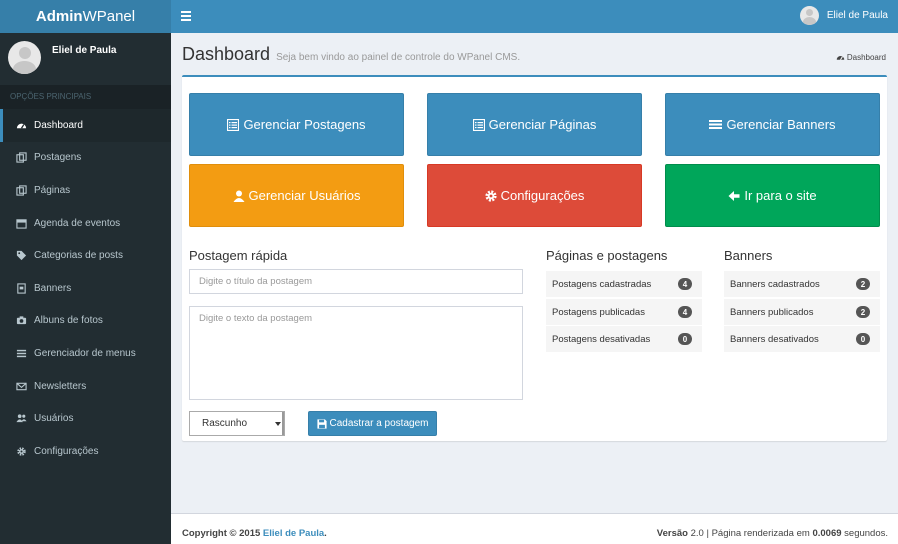  I want to click on camera-icon, so click(21, 320).